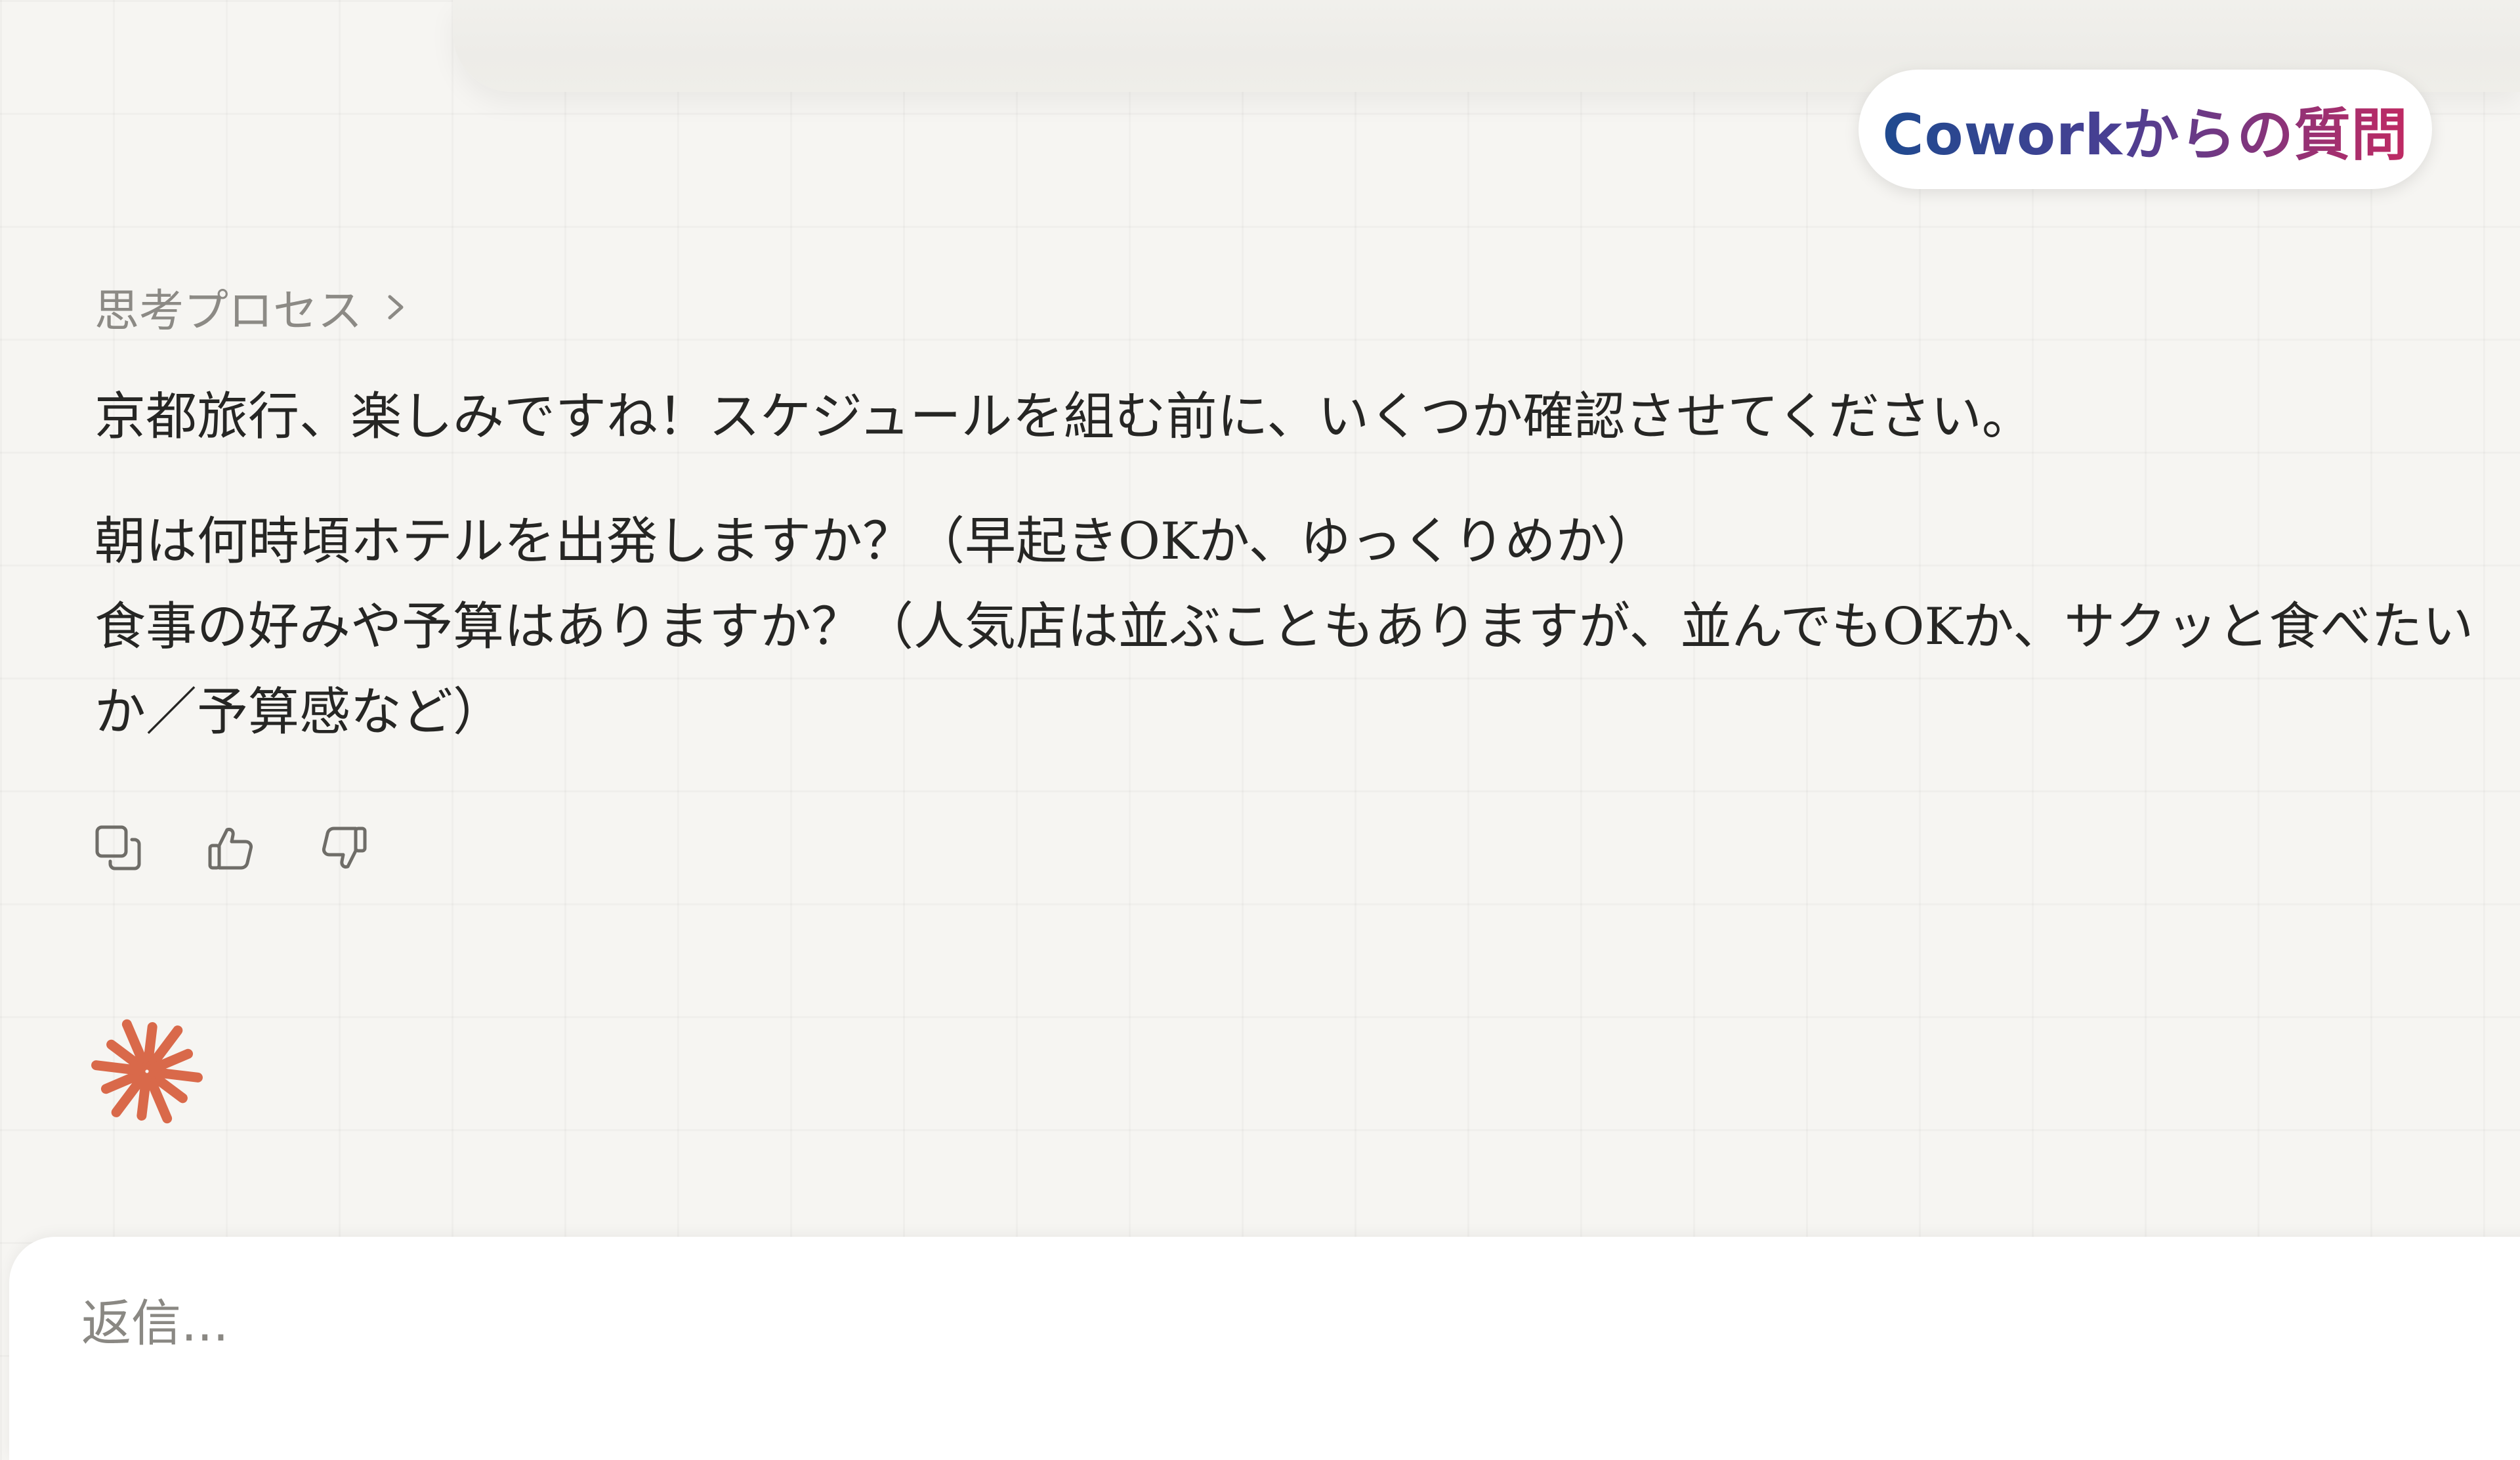 This screenshot has height=1460, width=2520. I want to click on question-badge-label: Coworkからの質問, so click(2145, 130).